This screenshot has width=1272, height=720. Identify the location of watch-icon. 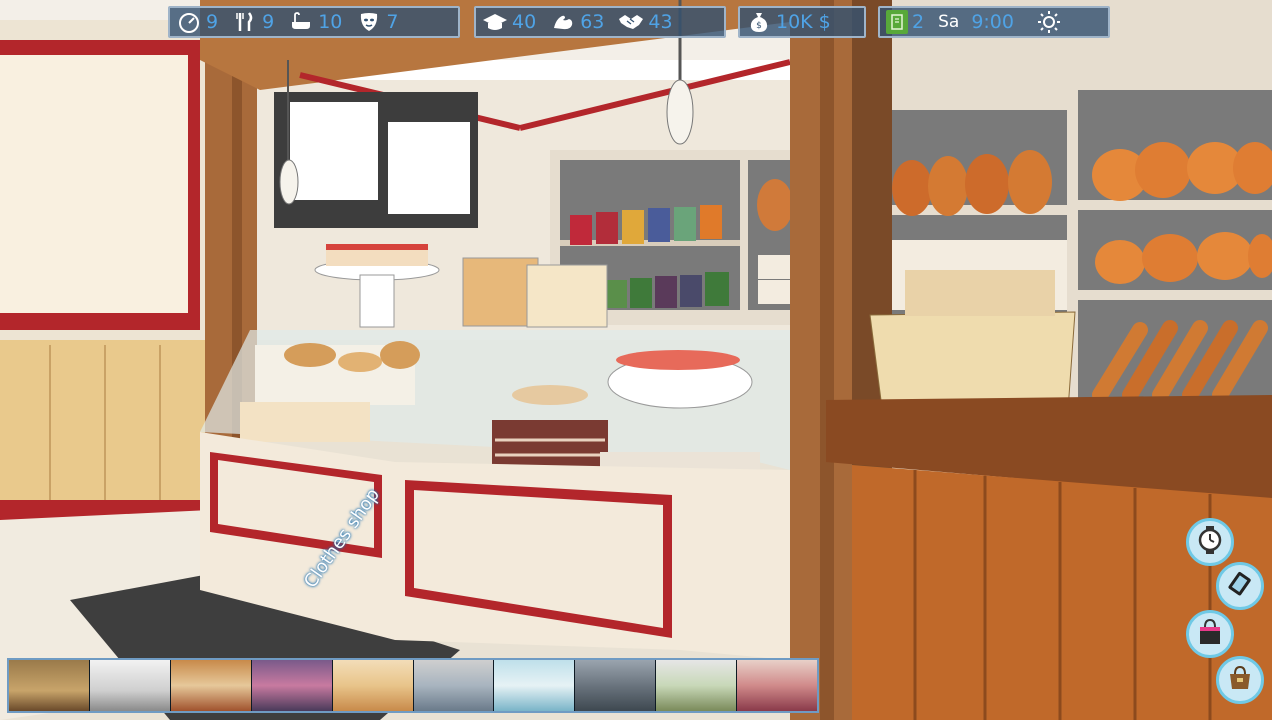
(1210, 542).